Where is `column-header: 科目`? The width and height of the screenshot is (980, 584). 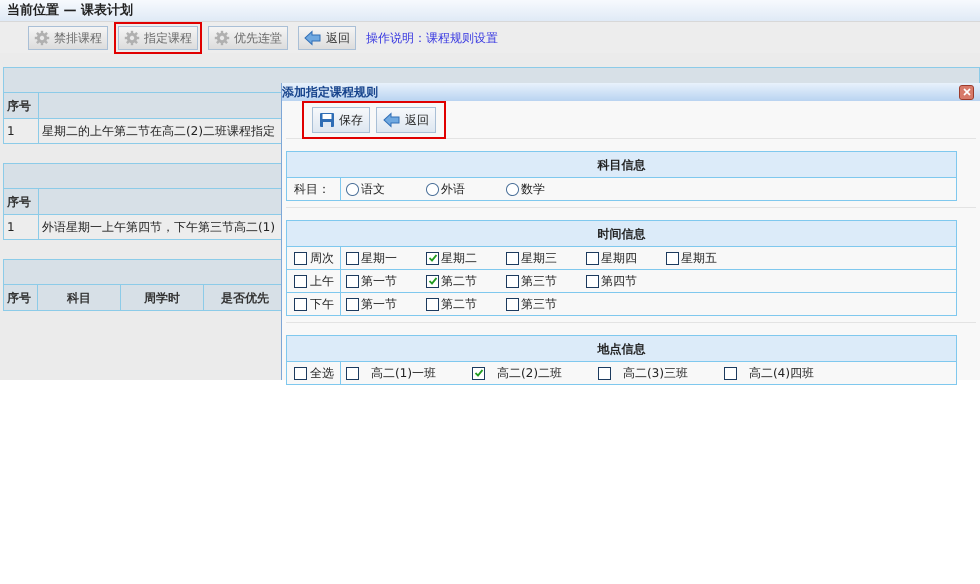 column-header: 科目 is located at coordinates (79, 297).